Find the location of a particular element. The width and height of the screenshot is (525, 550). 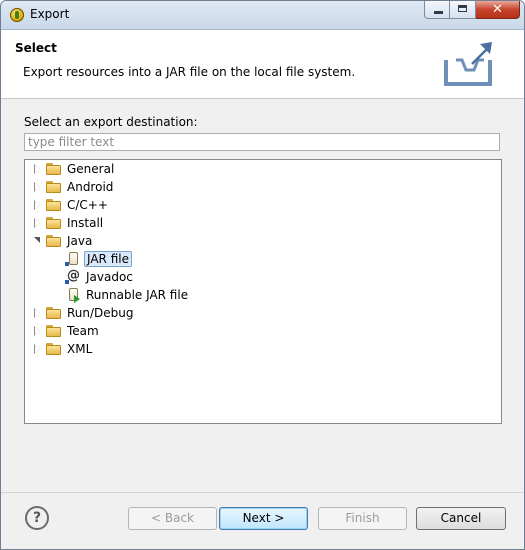

tree-item-javadoc: Javadoc is located at coordinates (100, 277).